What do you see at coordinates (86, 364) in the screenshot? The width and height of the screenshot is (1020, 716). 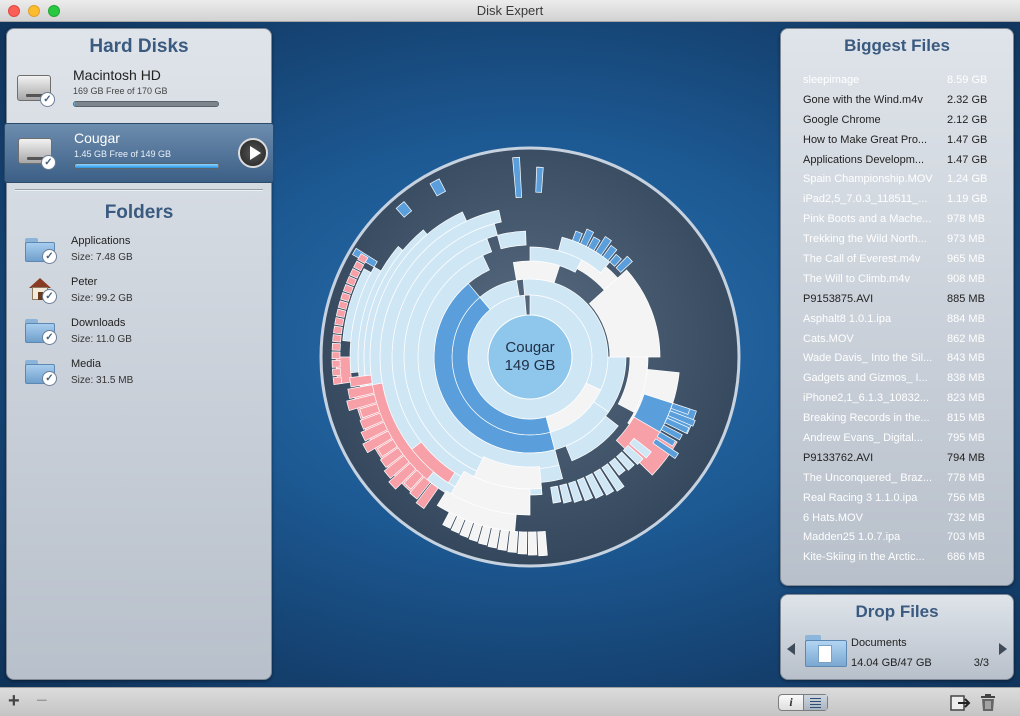 I see `folder-name: Media` at bounding box center [86, 364].